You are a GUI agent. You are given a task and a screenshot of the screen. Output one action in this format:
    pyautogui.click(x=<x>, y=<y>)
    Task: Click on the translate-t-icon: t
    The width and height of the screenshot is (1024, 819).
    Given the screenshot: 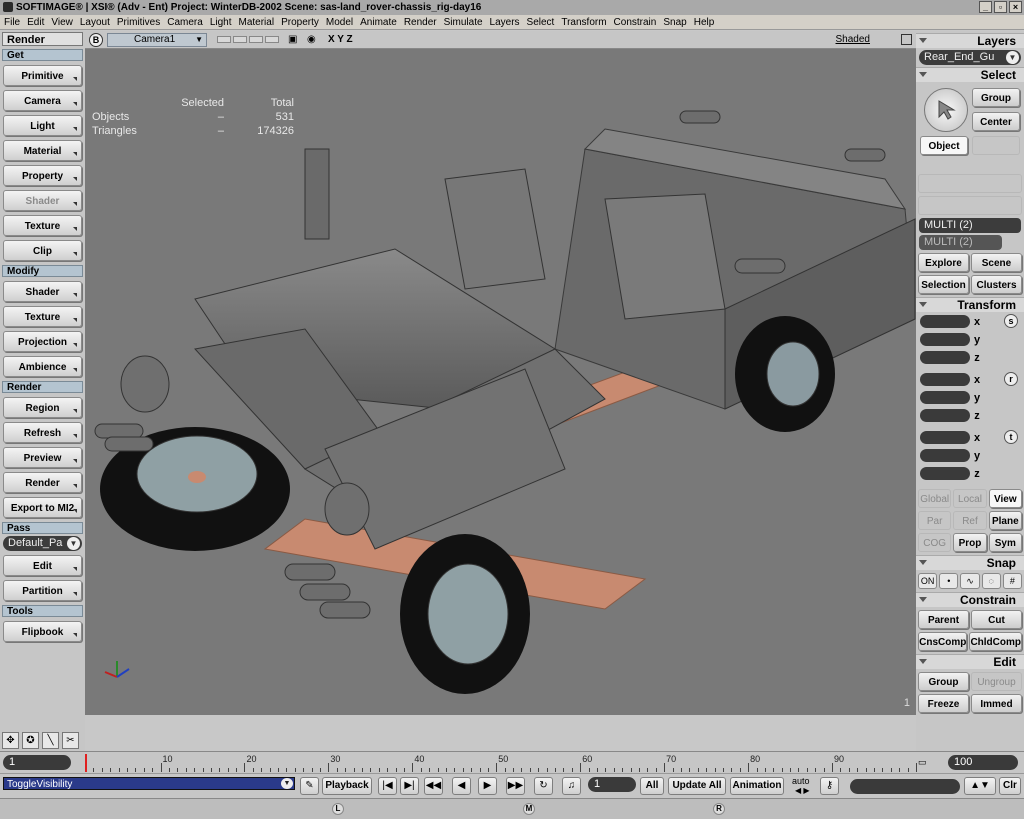 What is the action you would take?
    pyautogui.click(x=1011, y=437)
    